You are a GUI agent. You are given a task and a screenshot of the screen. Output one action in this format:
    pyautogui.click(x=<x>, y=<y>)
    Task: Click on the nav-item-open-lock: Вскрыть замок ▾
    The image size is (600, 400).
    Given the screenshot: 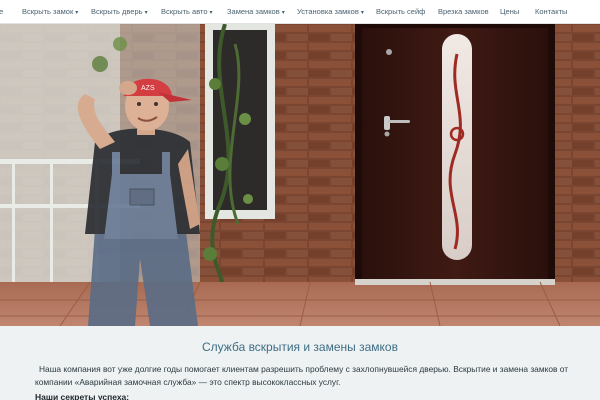 What is the action you would take?
    pyautogui.click(x=50, y=12)
    